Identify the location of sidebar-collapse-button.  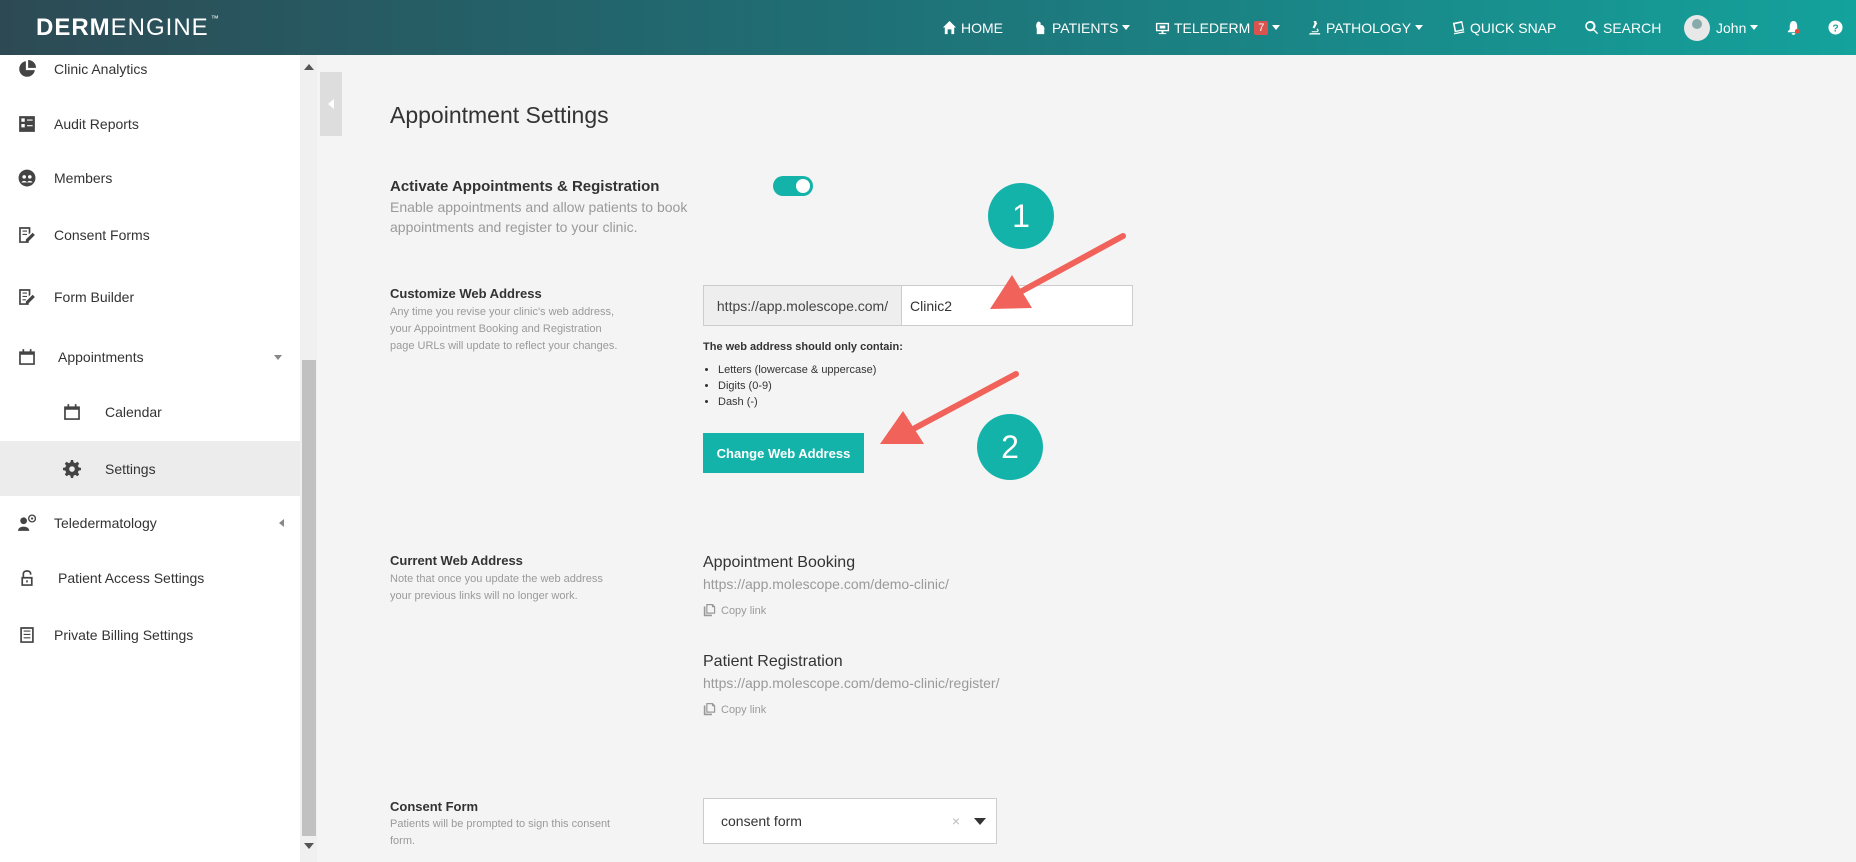
(331, 104).